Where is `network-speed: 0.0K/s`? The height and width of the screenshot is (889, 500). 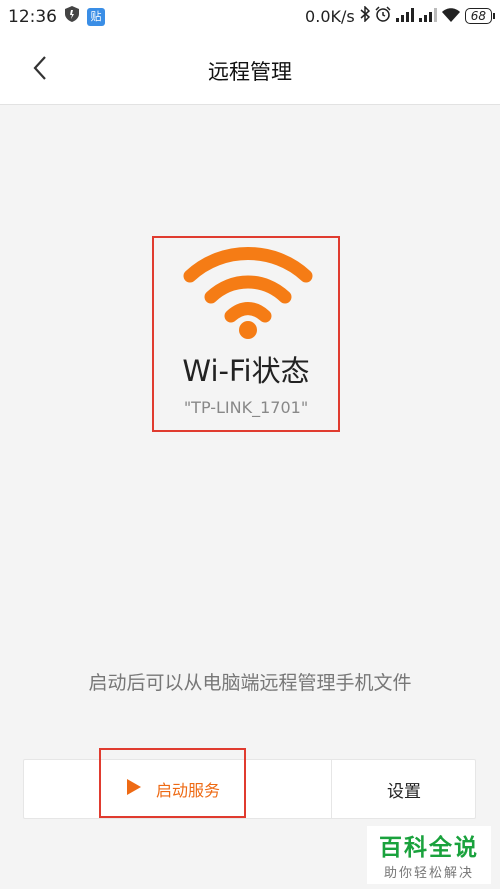
network-speed: 0.0K/s is located at coordinates (330, 16).